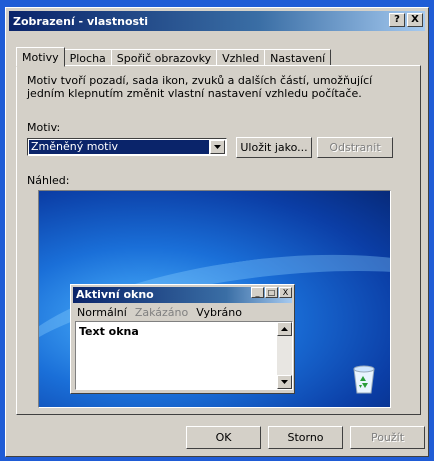 The width and height of the screenshot is (434, 461). Describe the element at coordinates (305, 437) in the screenshot. I see `cancel-button: Storno` at that location.